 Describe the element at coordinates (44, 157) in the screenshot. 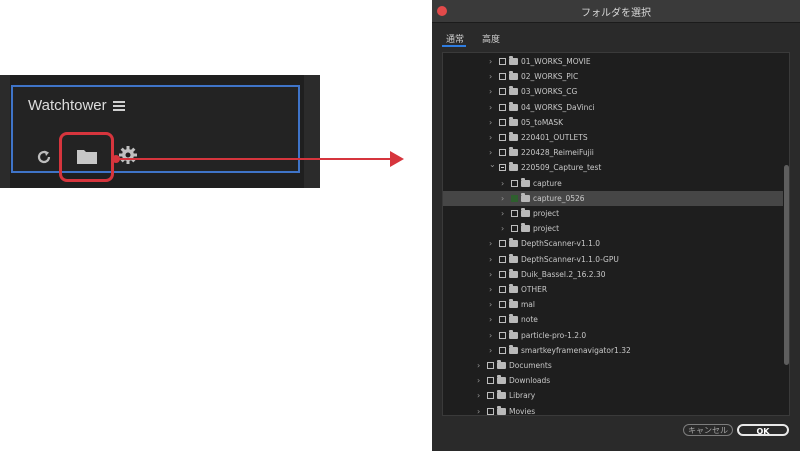

I see `refresh-icon` at that location.